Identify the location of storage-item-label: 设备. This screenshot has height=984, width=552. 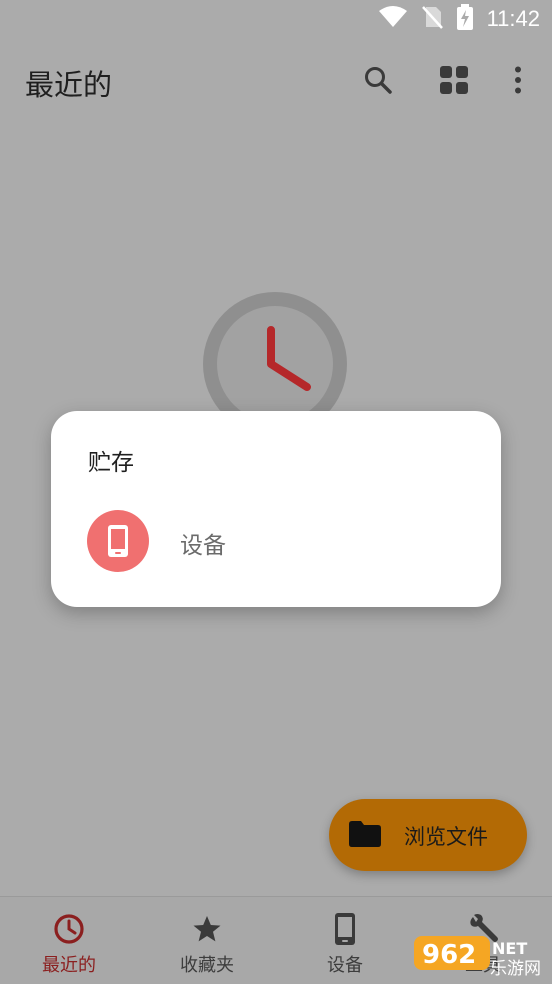
(203, 546).